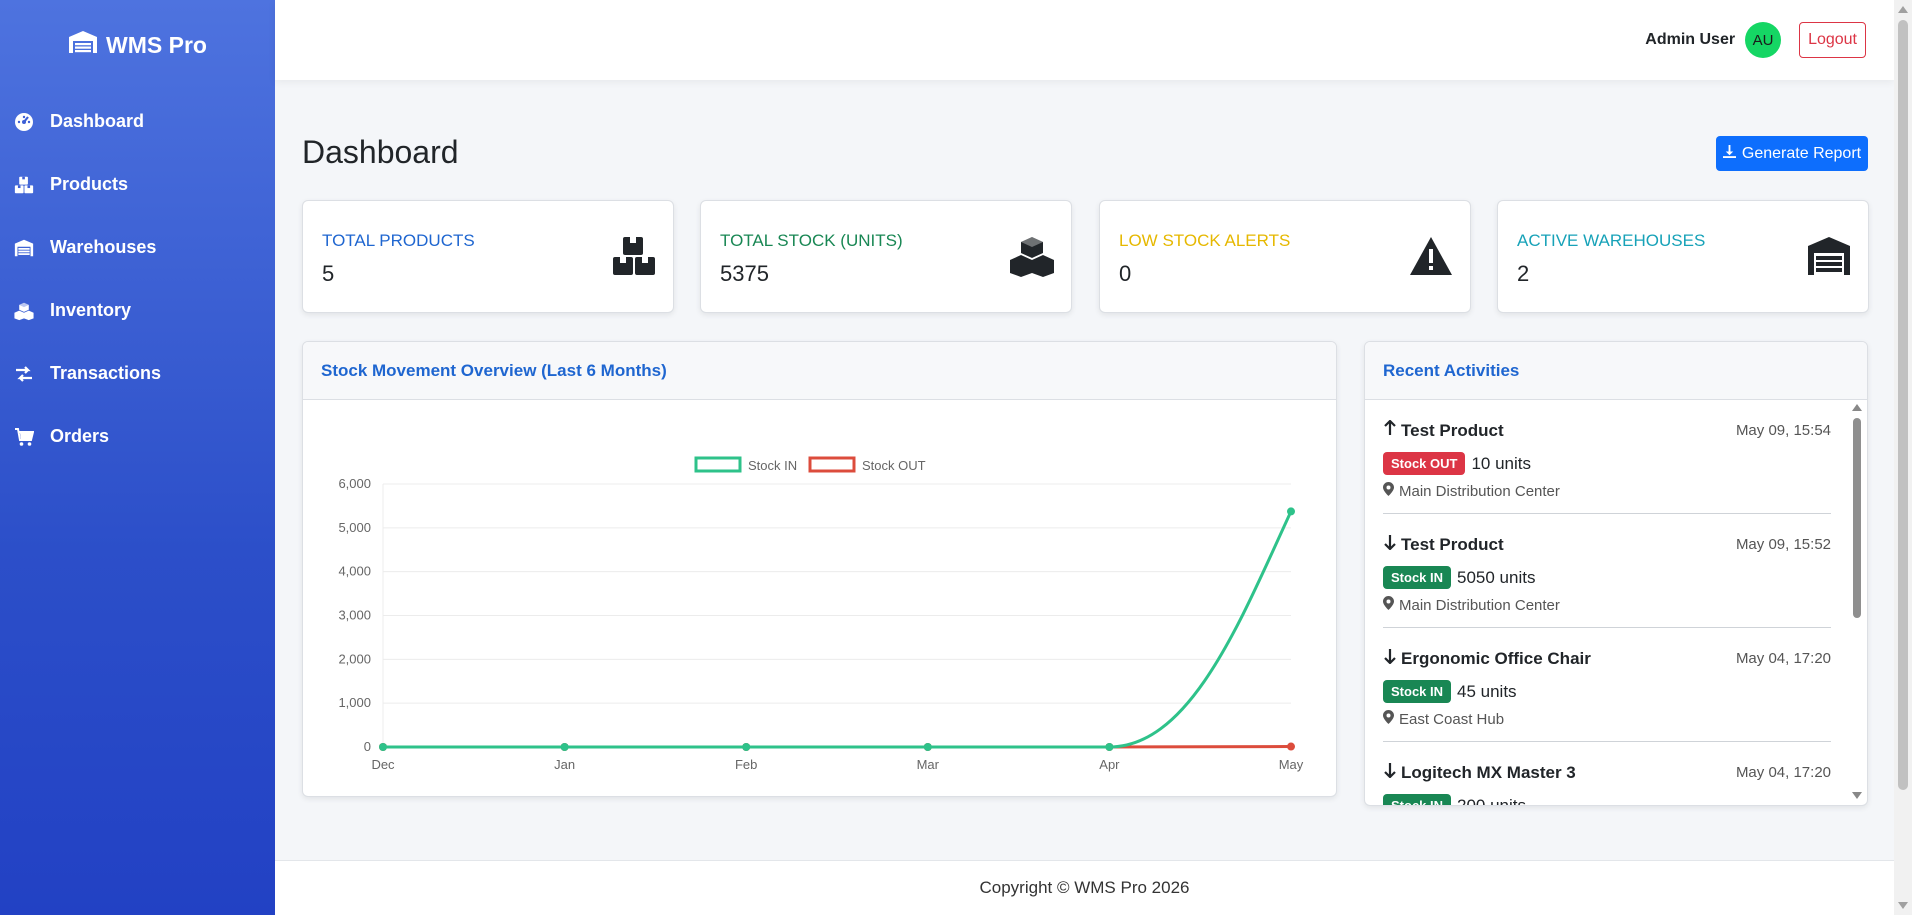  Describe the element at coordinates (1390, 658) in the screenshot. I see `arrow-down-icon` at that location.